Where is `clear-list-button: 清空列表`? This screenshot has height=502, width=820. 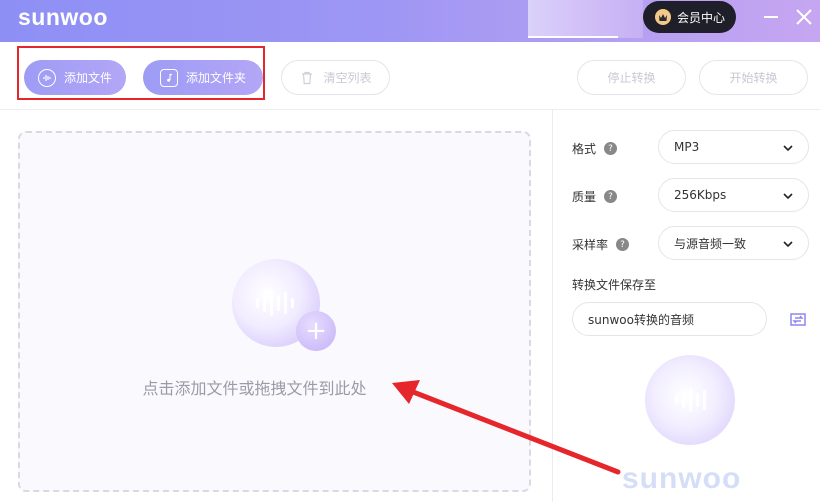 clear-list-button: 清空列表 is located at coordinates (335, 77).